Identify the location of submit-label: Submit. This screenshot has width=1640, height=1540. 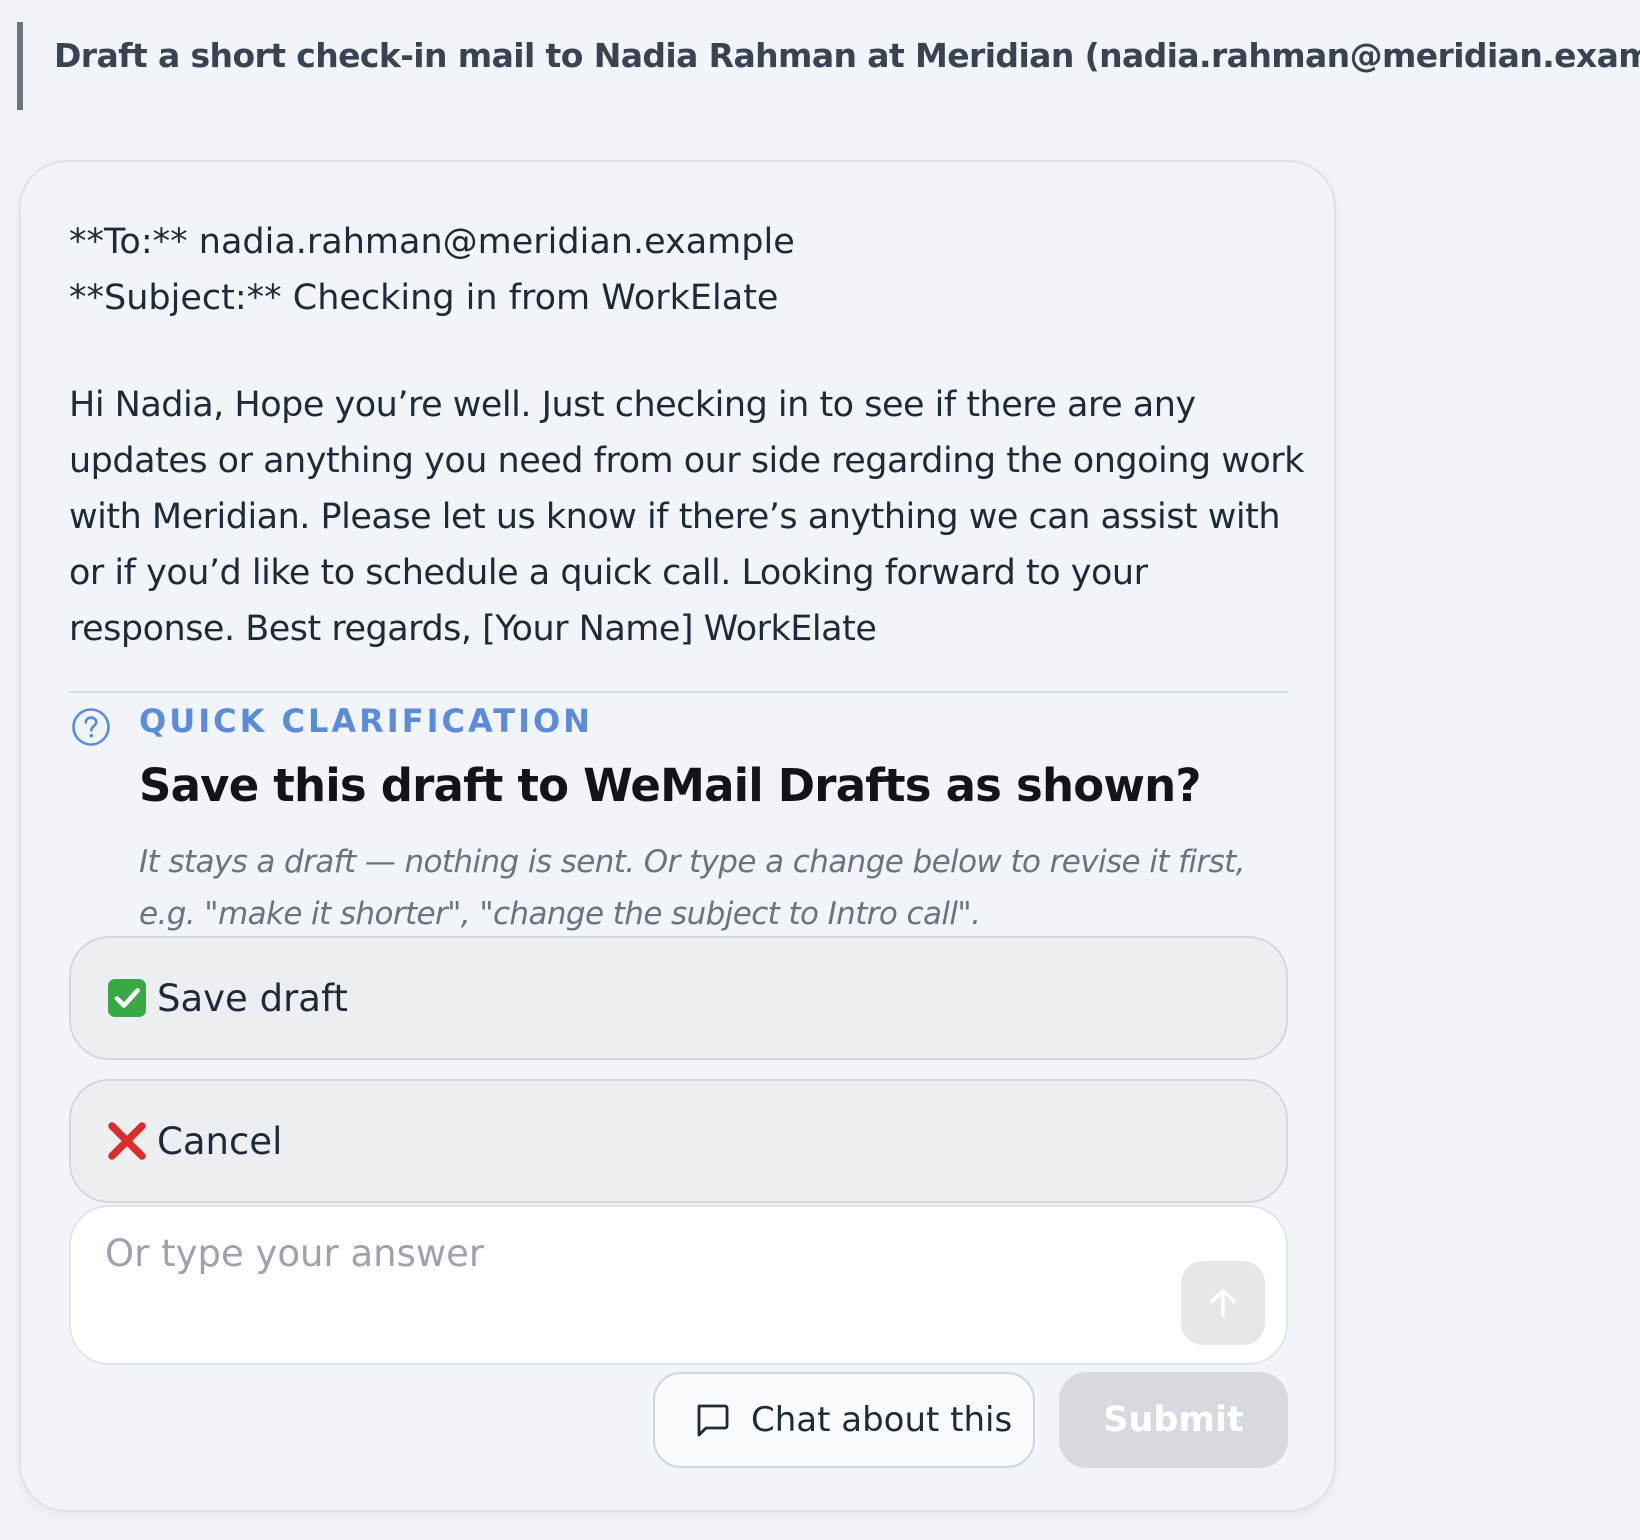
(1173, 1420).